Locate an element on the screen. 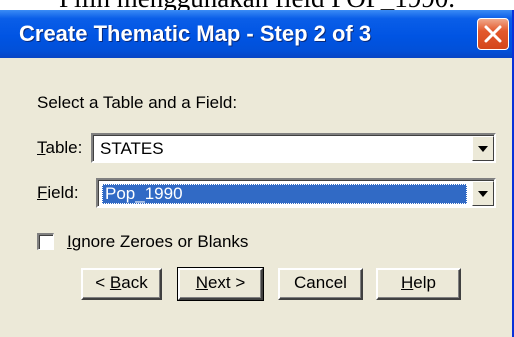 The image size is (514, 337). instruction-label: Select a Table and a Field: is located at coordinates (137, 102).